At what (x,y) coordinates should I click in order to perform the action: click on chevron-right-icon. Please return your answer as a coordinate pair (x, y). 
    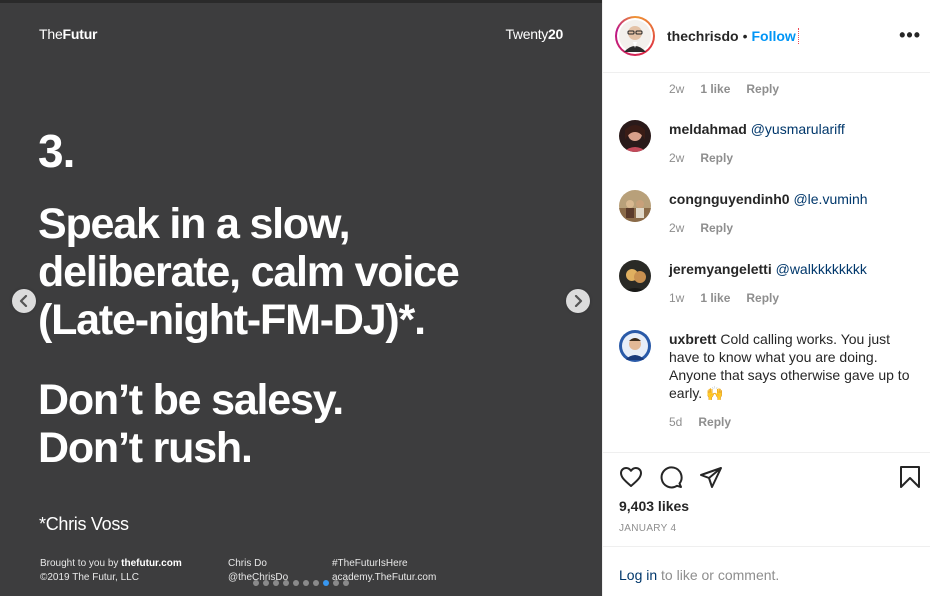
    Looking at the image, I should click on (578, 301).